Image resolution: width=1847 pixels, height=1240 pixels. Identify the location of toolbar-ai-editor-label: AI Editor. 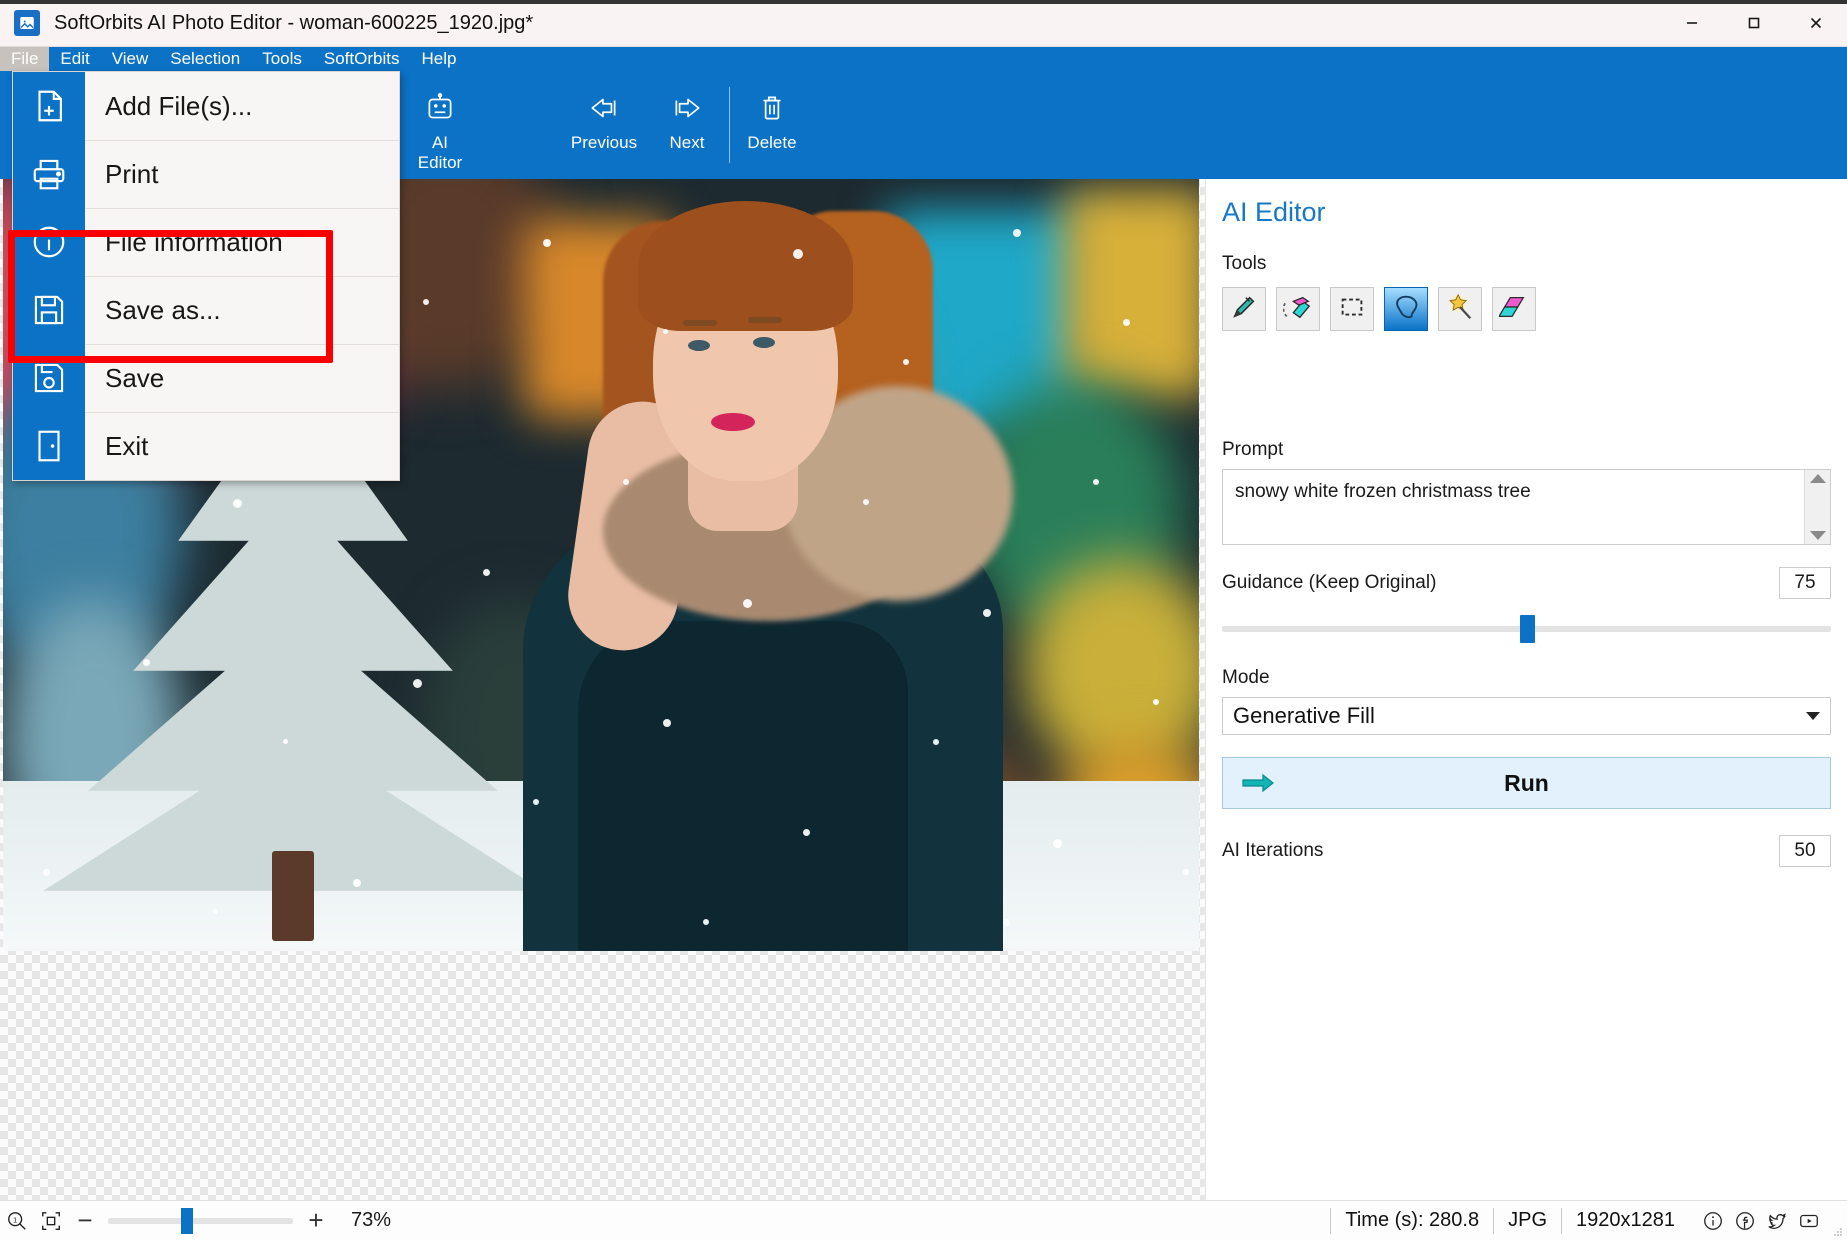
(440, 153).